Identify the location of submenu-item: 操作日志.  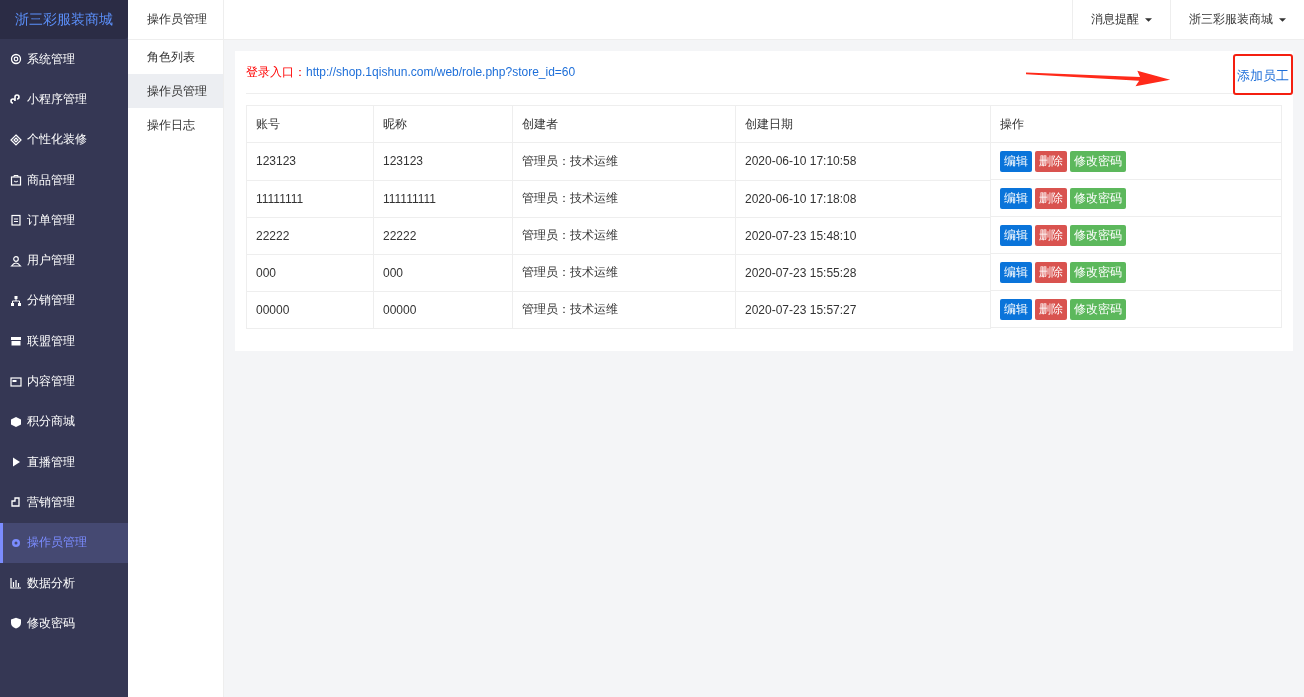
(175, 125).